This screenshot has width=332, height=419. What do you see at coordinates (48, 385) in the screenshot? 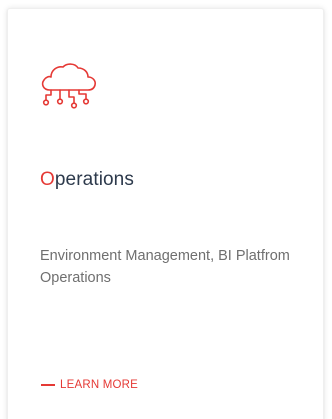
I see `dash-icon` at bounding box center [48, 385].